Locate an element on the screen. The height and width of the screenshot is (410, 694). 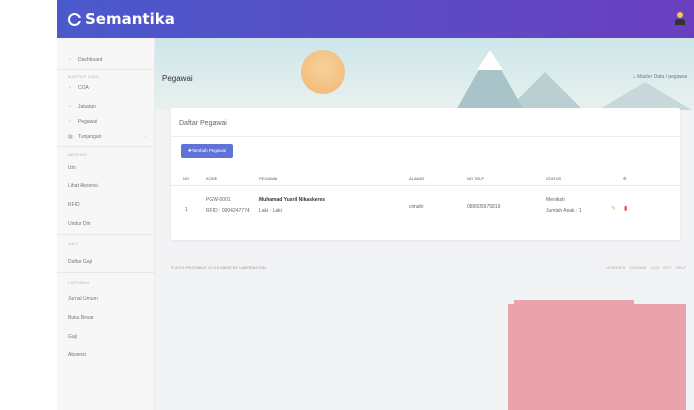
sidebar-item-dashboard: ◔ Dashboard is located at coordinates (85, 60).